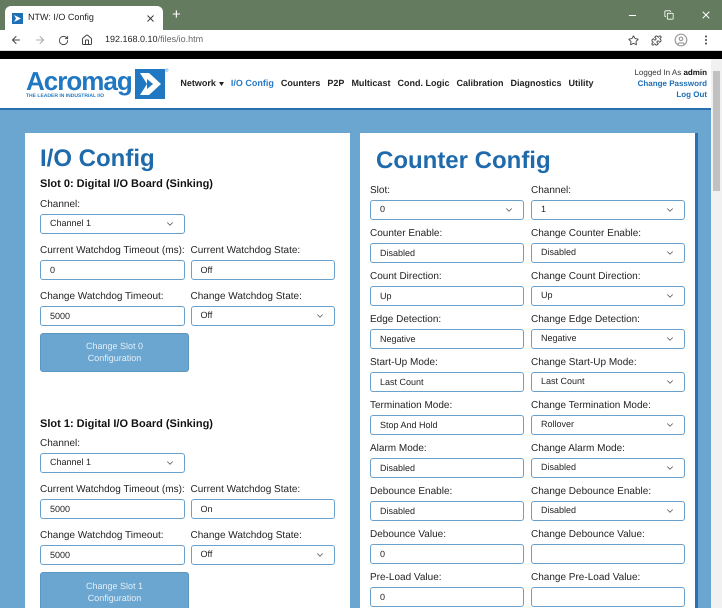 Image resolution: width=722 pixels, height=608 pixels. Describe the element at coordinates (588, 535) in the screenshot. I see `field-label: Change Debounce Value:` at that location.